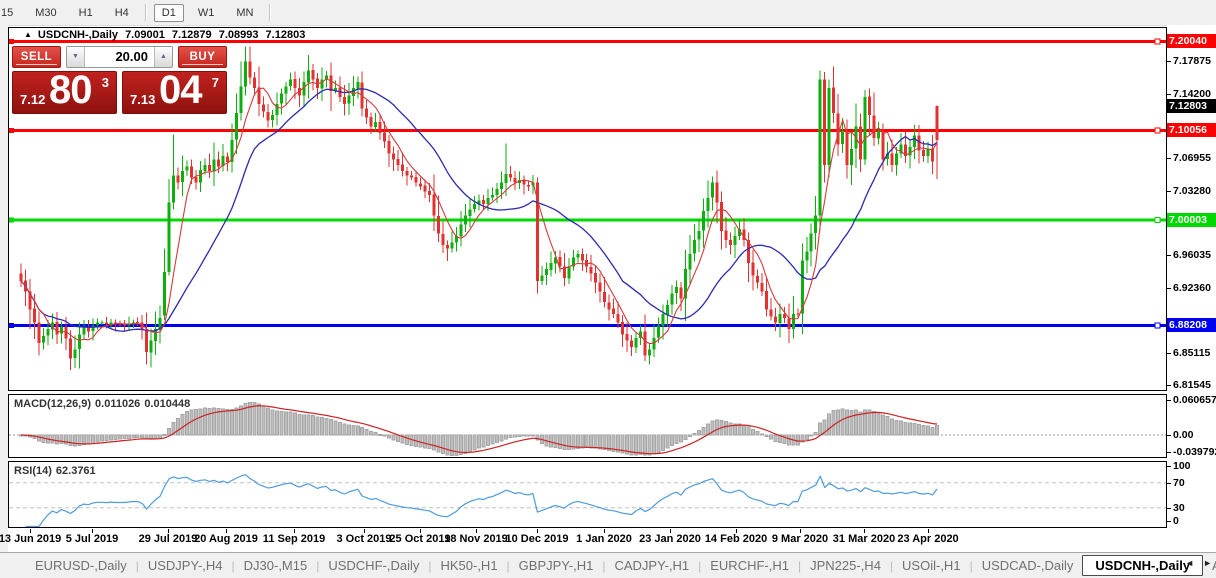  Describe the element at coordinates (1198, 563) in the screenshot. I see `tab-scroll-arrows: ◄ ►` at that location.